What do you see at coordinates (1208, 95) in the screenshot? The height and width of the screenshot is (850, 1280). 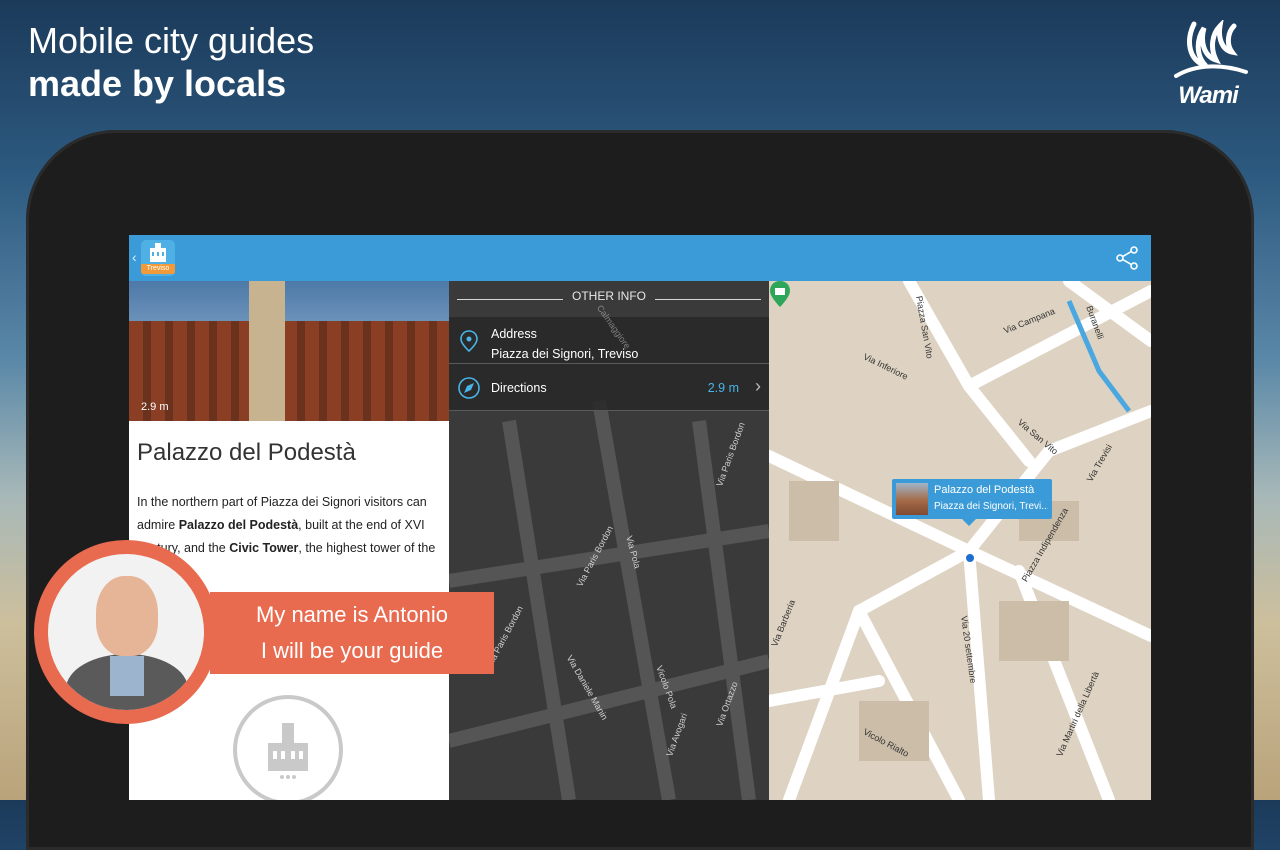 I see `brand-name: Wami` at bounding box center [1208, 95].